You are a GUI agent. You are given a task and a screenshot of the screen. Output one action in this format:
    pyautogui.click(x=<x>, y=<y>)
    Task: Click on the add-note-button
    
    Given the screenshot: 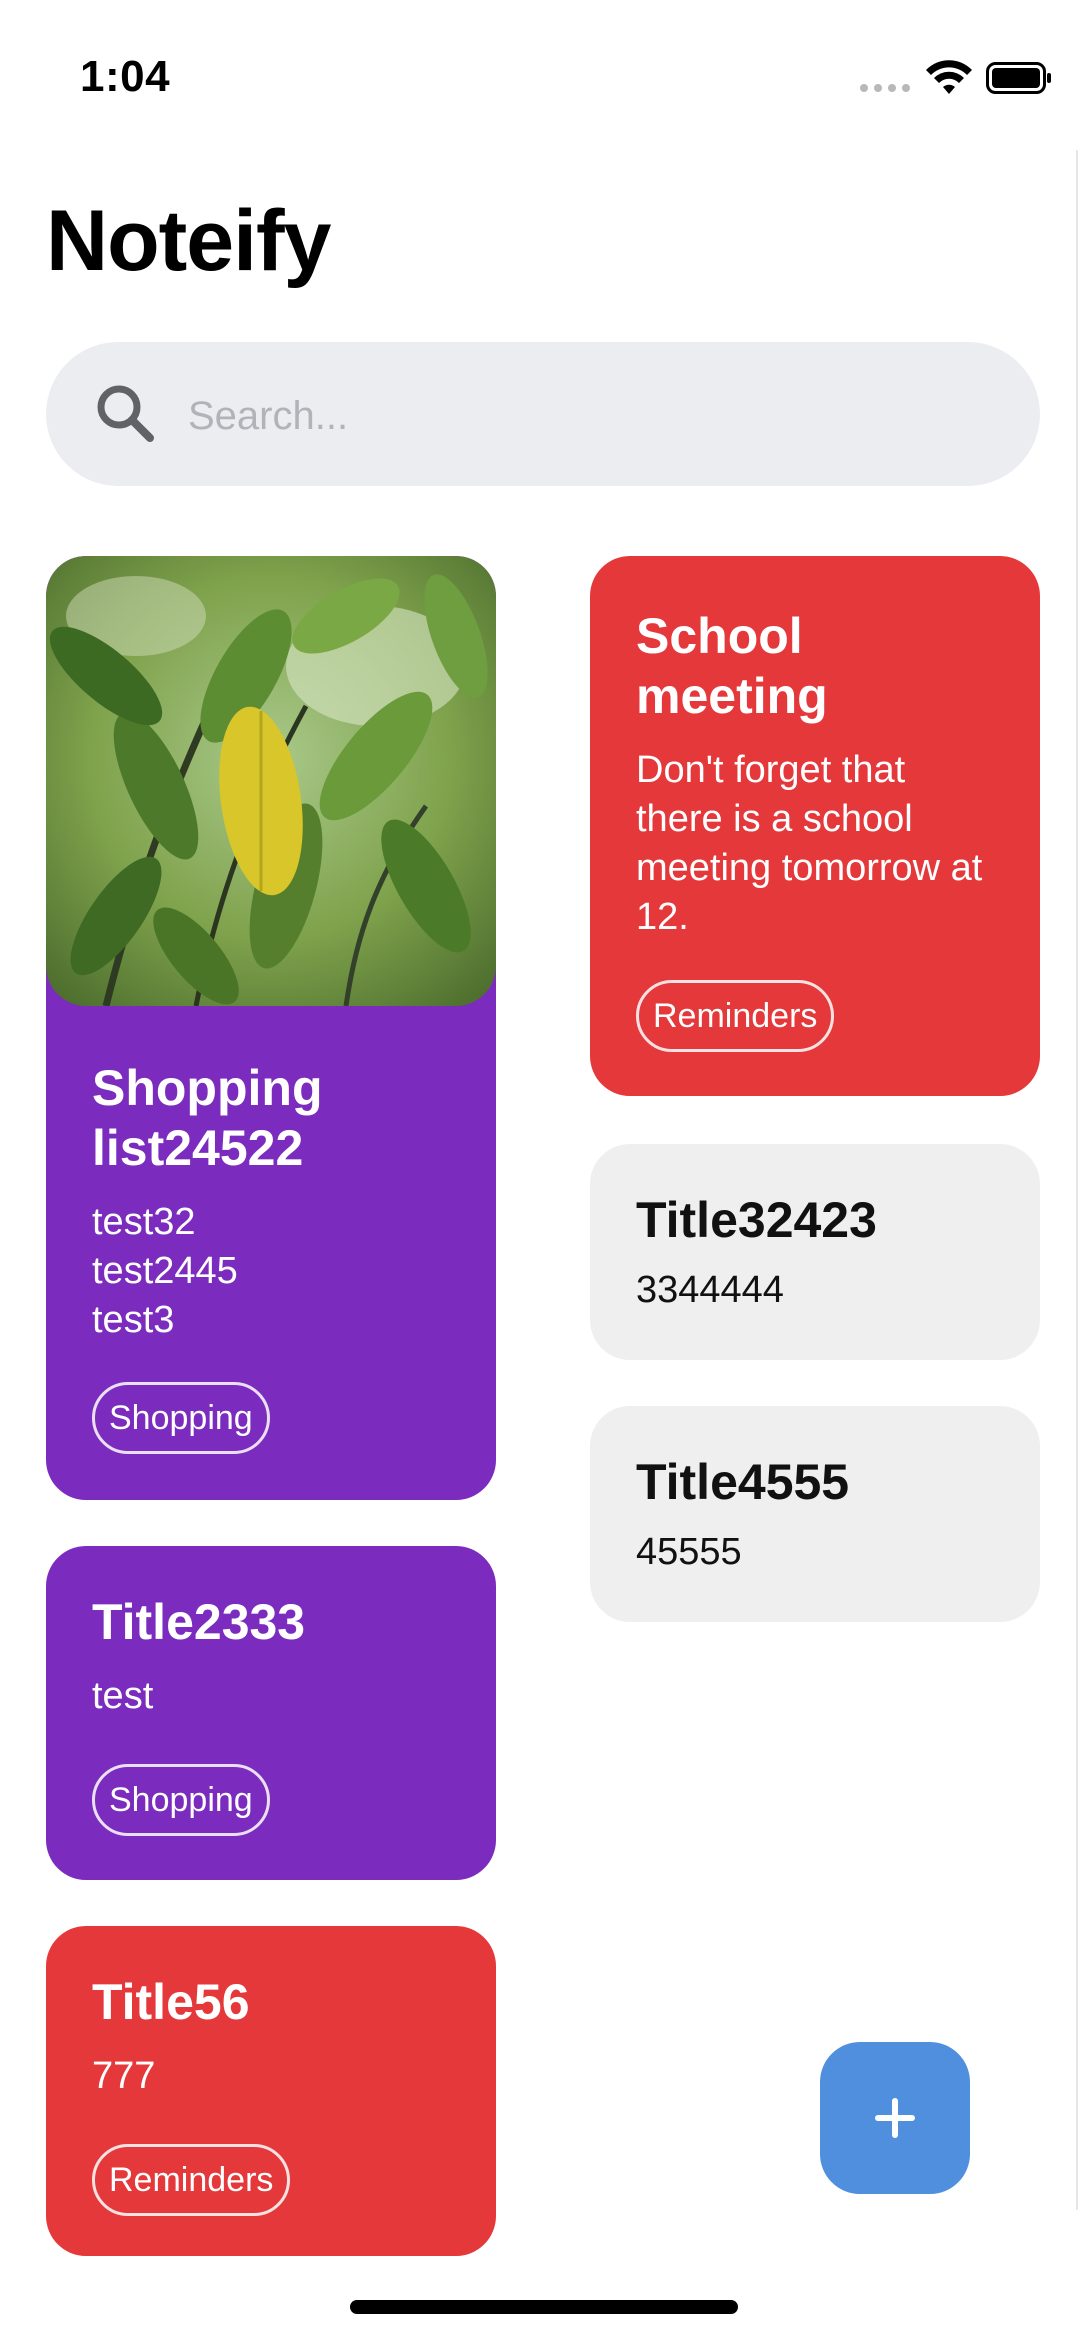 What is the action you would take?
    pyautogui.click(x=895, y=2118)
    